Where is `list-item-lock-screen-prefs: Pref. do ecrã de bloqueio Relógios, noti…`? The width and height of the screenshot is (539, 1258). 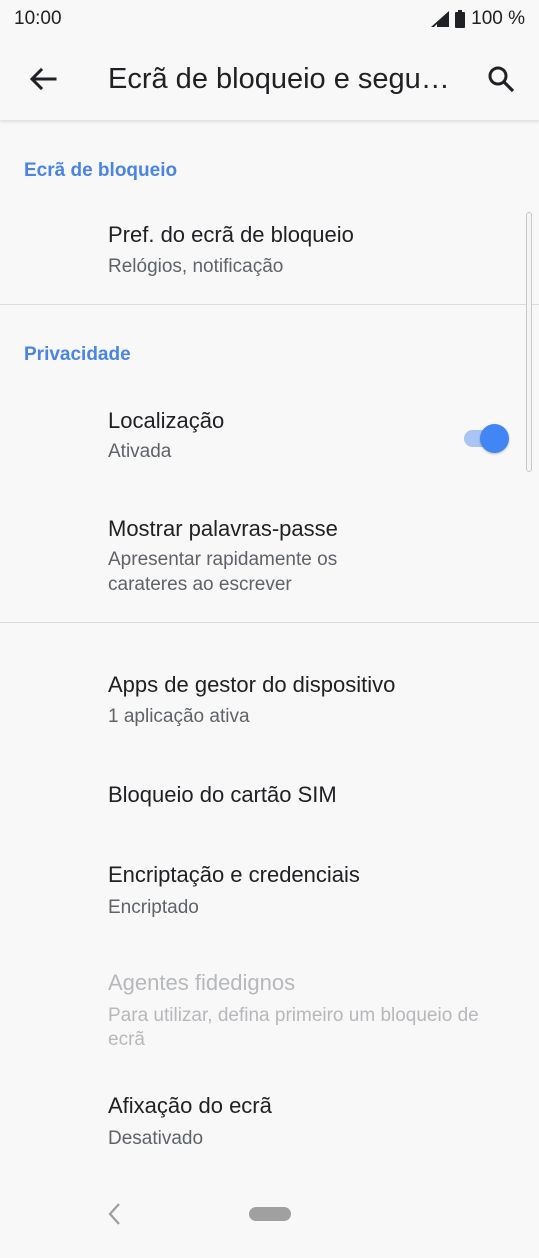
list-item-lock-screen-prefs: Pref. do ecrã de bloqueio Relógios, noti… is located at coordinates (269, 252).